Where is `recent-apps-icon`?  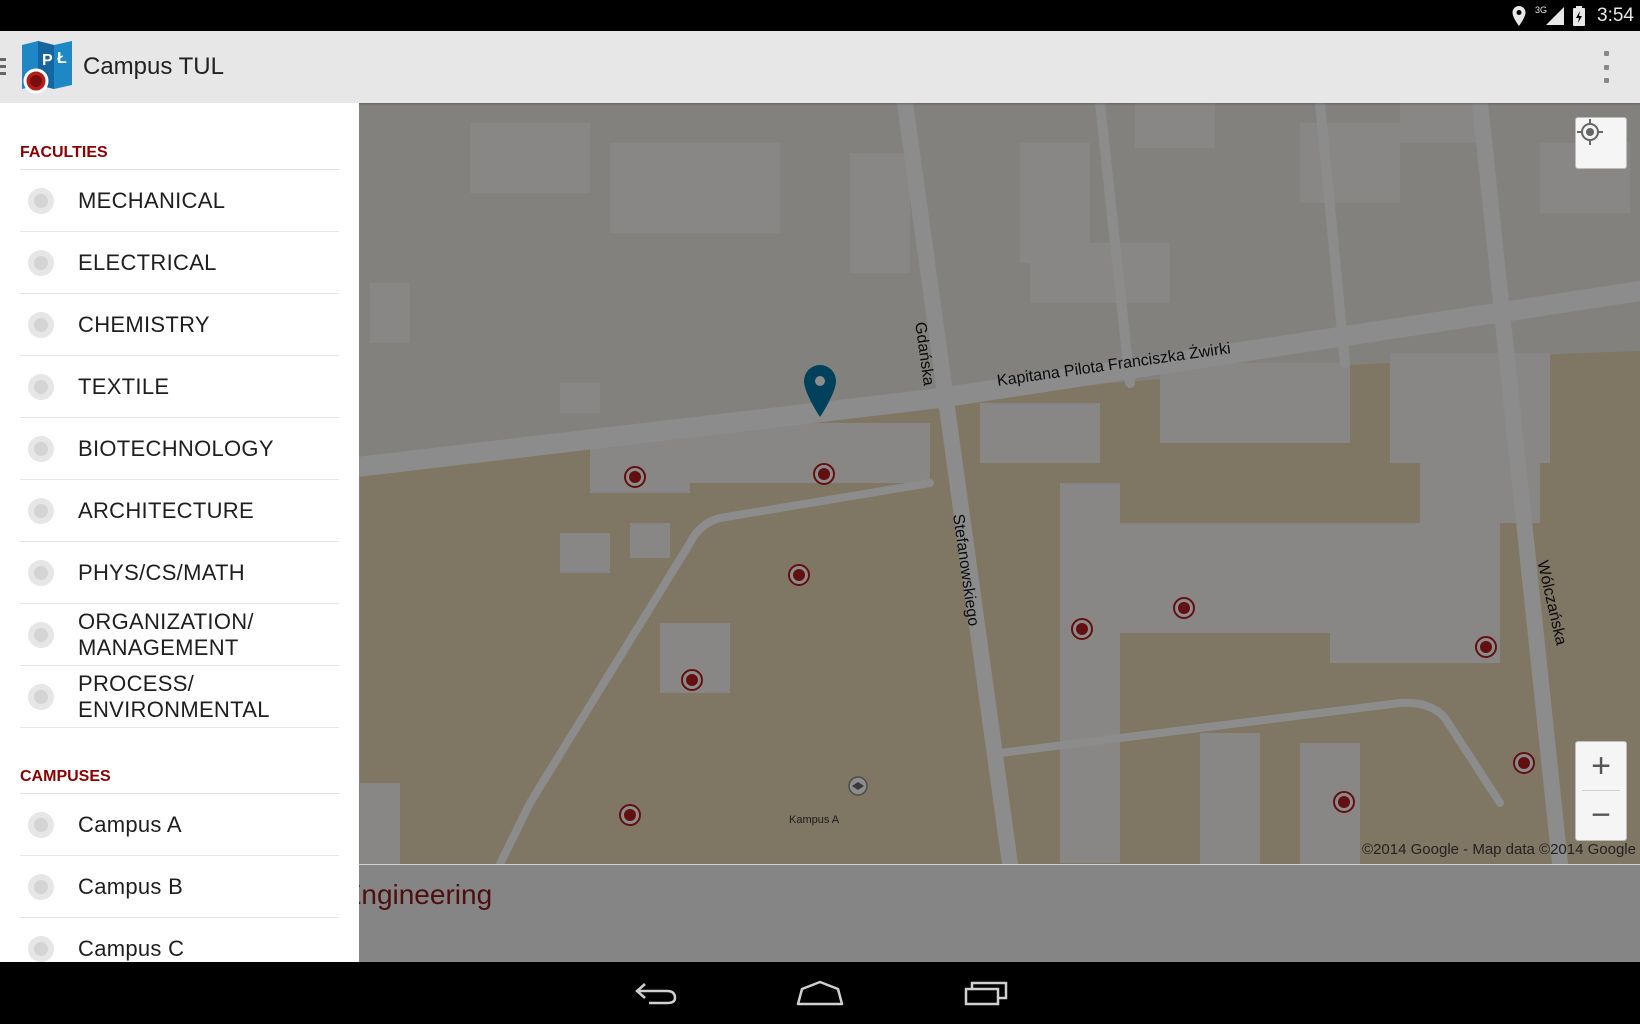 recent-apps-icon is located at coordinates (986, 993).